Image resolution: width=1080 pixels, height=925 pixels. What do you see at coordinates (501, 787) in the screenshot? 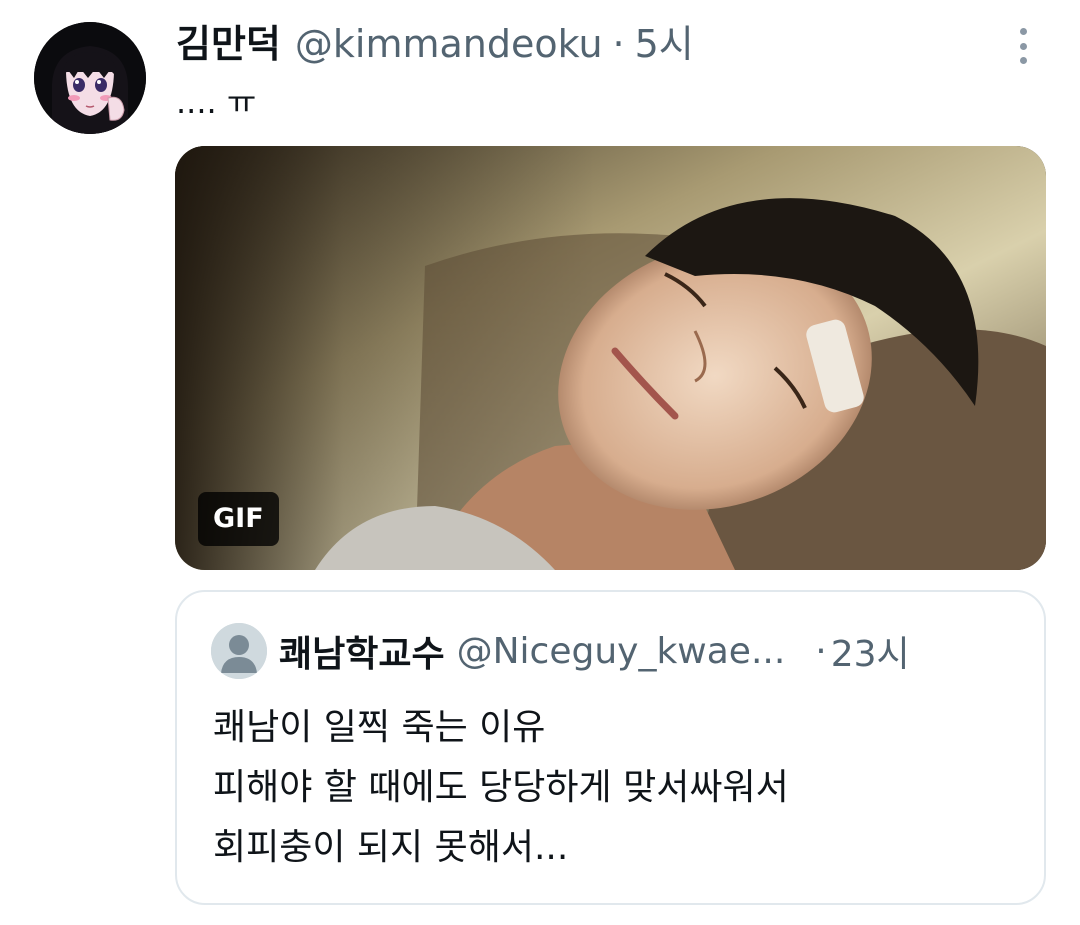
I see `quoted-text-line: 피해야 할 때에도 당당하게 맞서싸워서` at bounding box center [501, 787].